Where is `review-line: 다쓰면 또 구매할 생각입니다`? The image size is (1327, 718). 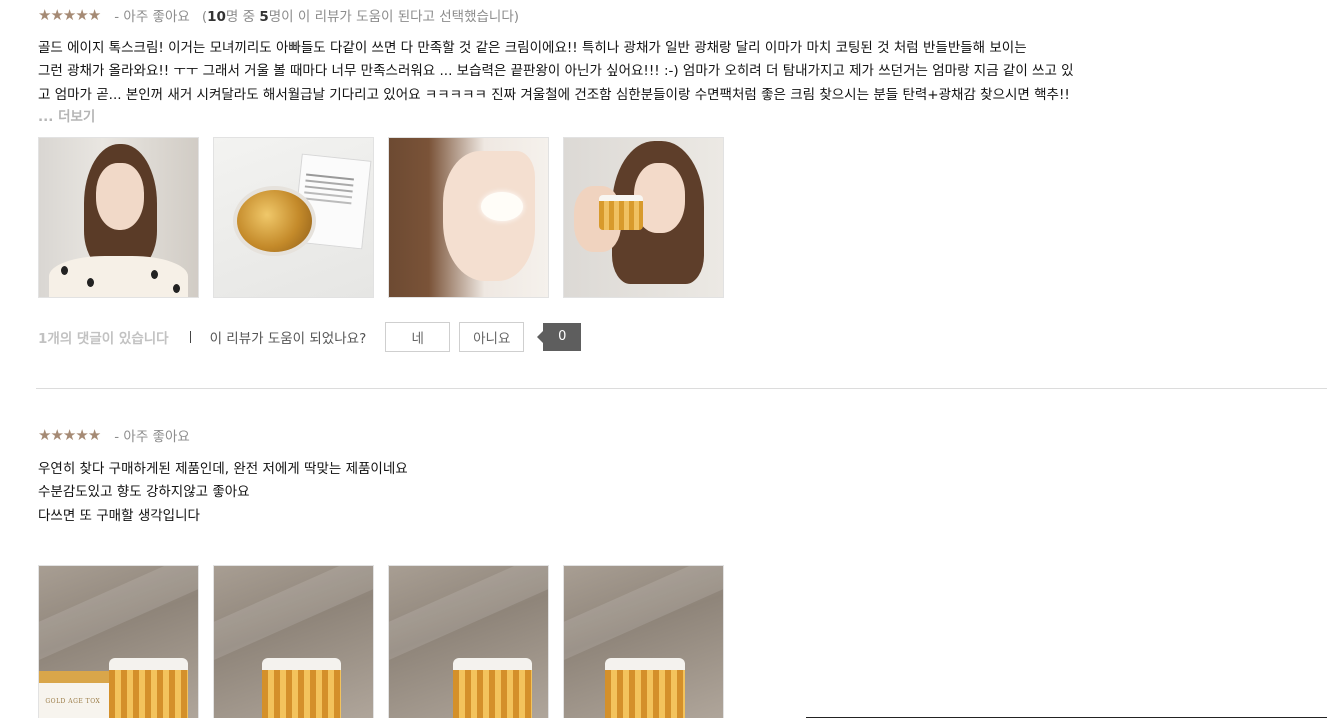
review-line: 다쓰면 또 구매할 생각입니다 is located at coordinates (119, 515).